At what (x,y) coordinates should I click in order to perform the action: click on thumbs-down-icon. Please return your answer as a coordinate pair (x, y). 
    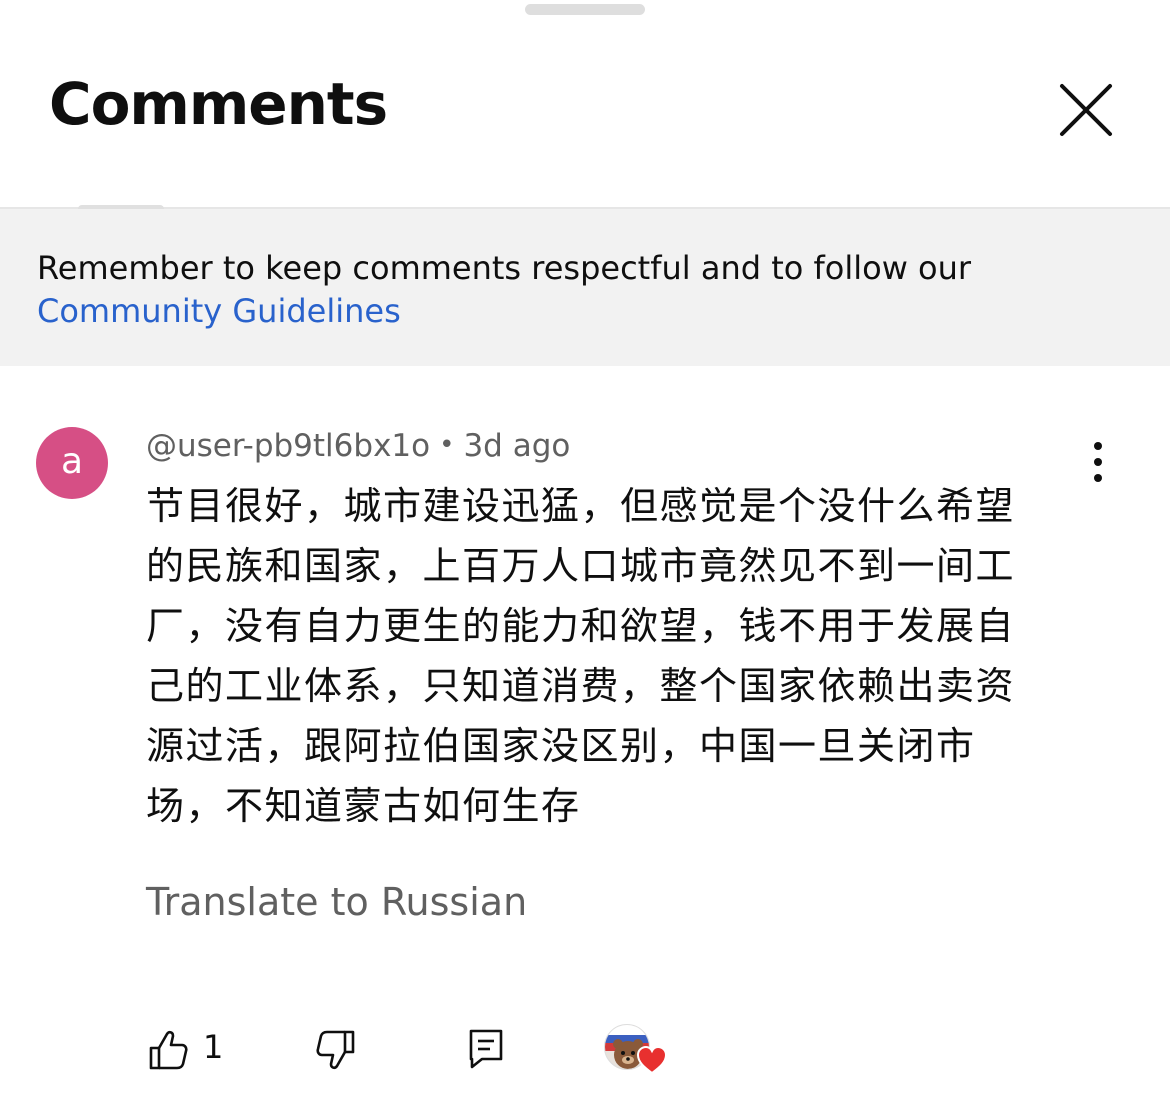
    Looking at the image, I should click on (335, 1050).